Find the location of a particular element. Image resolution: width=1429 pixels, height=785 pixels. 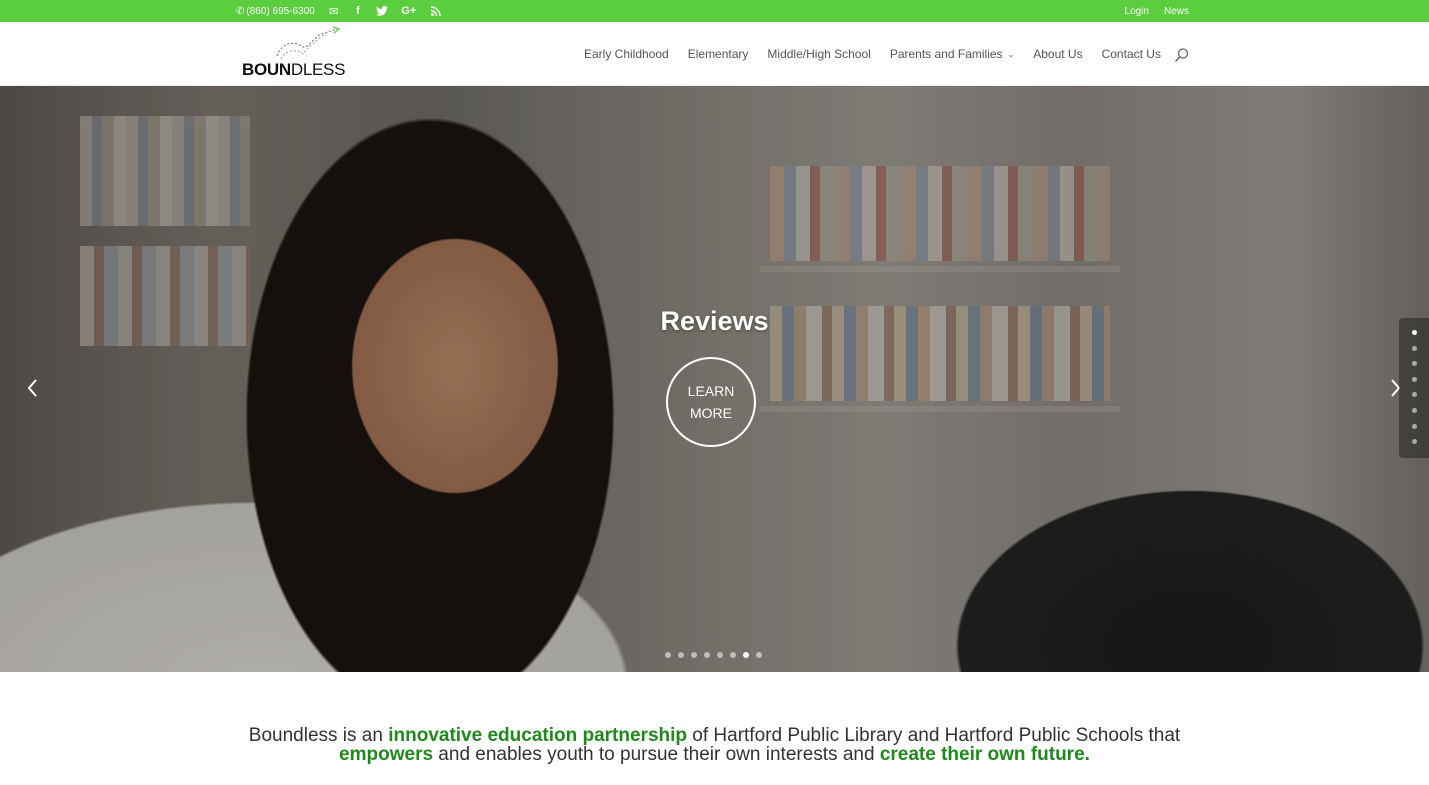

top-links: Login News is located at coordinates (1157, 11).